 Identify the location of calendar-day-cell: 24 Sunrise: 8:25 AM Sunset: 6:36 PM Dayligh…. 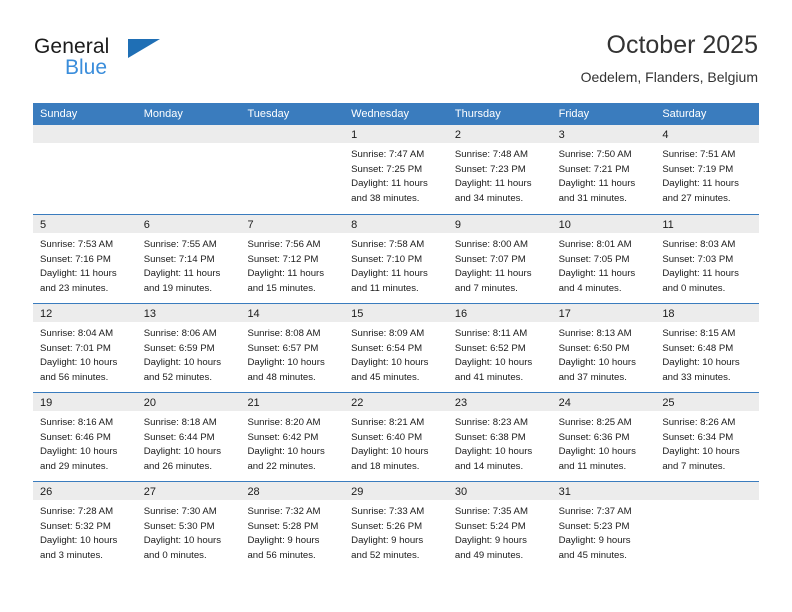
(603, 437).